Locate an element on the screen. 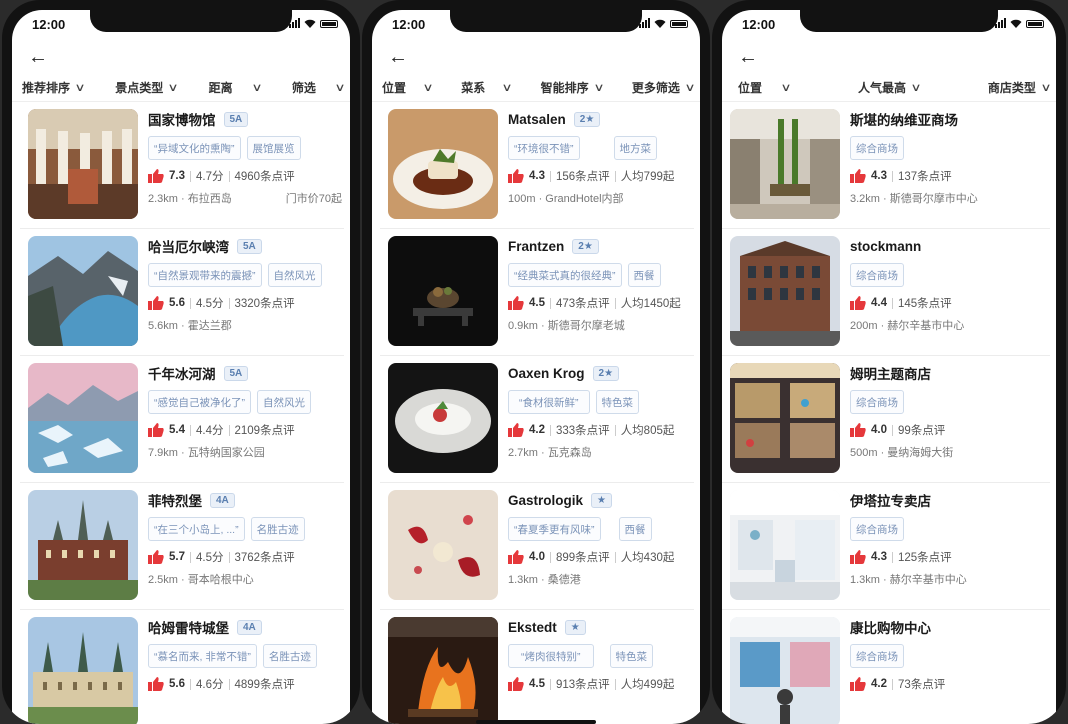 This screenshot has height=724, width=1068. mall-photo is located at coordinates (785, 164).